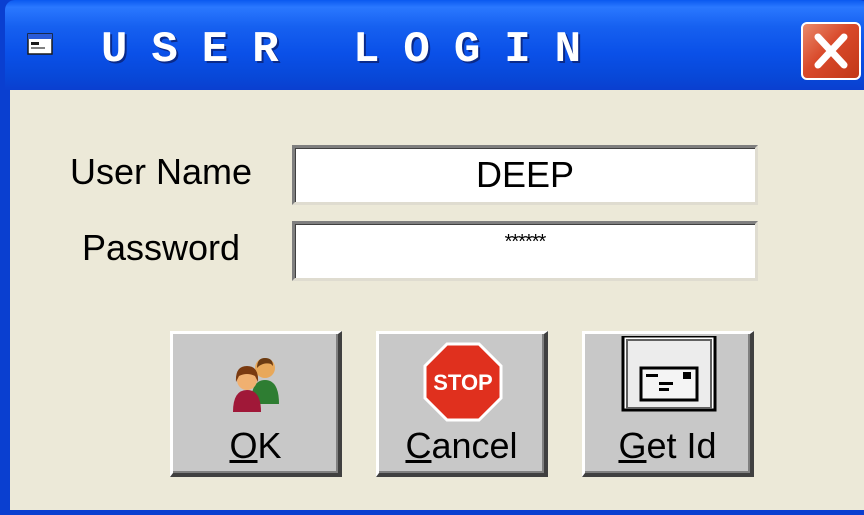  What do you see at coordinates (255, 445) in the screenshot?
I see `ok-button-label: OK` at bounding box center [255, 445].